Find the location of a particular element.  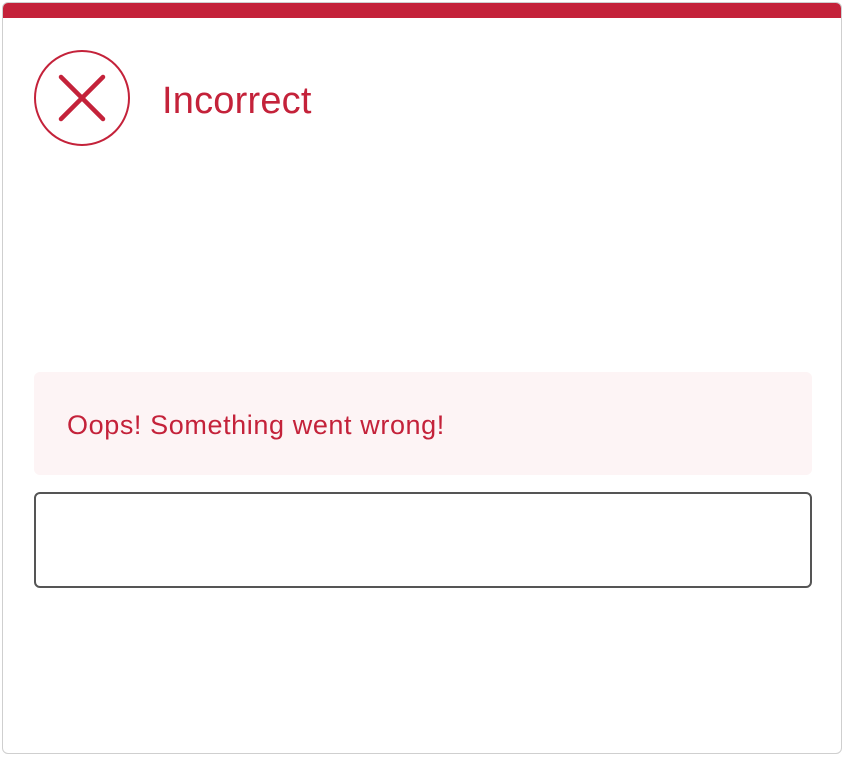

status-title: Incorrect is located at coordinates (237, 101).